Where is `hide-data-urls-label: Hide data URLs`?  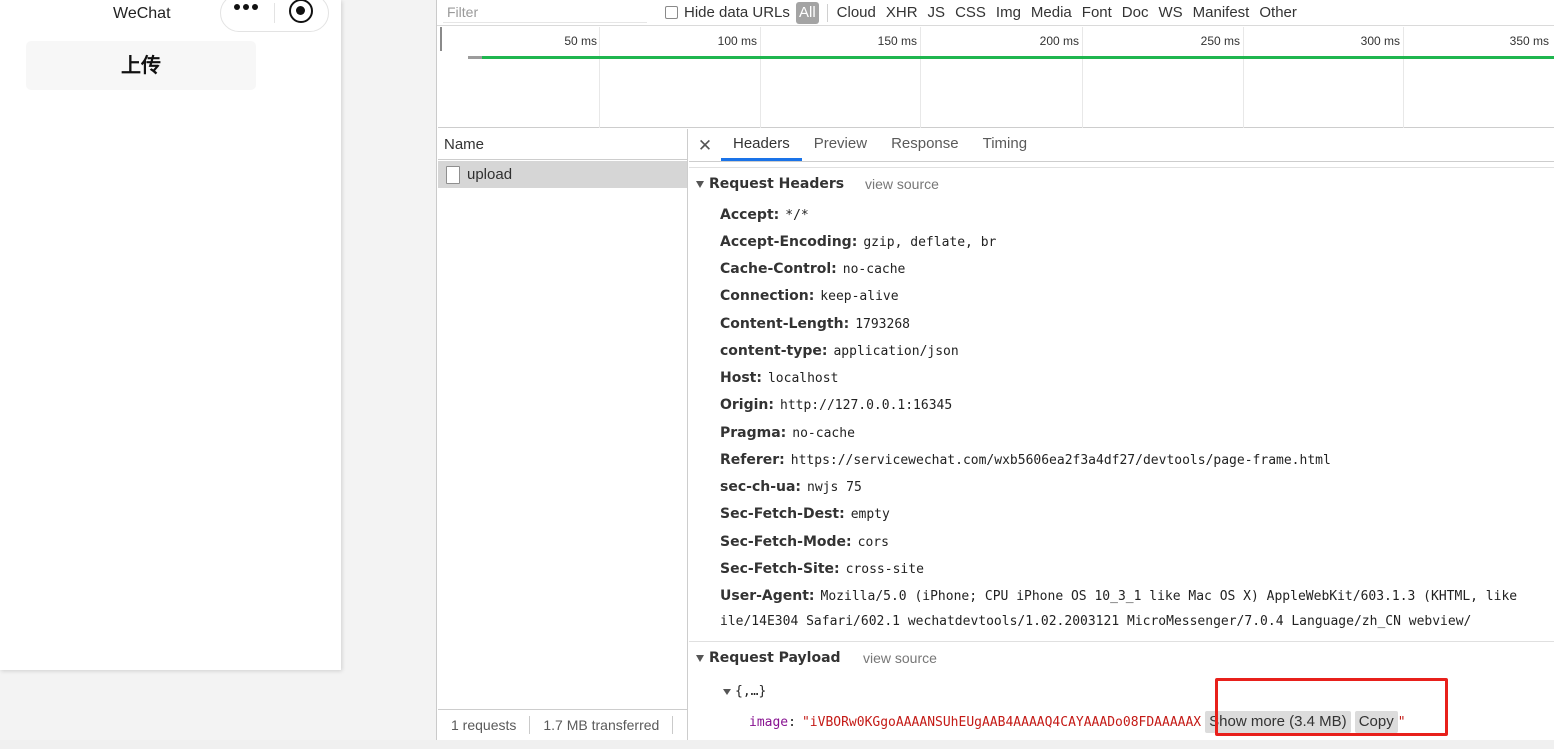 hide-data-urls-label: Hide data URLs is located at coordinates (737, 12).